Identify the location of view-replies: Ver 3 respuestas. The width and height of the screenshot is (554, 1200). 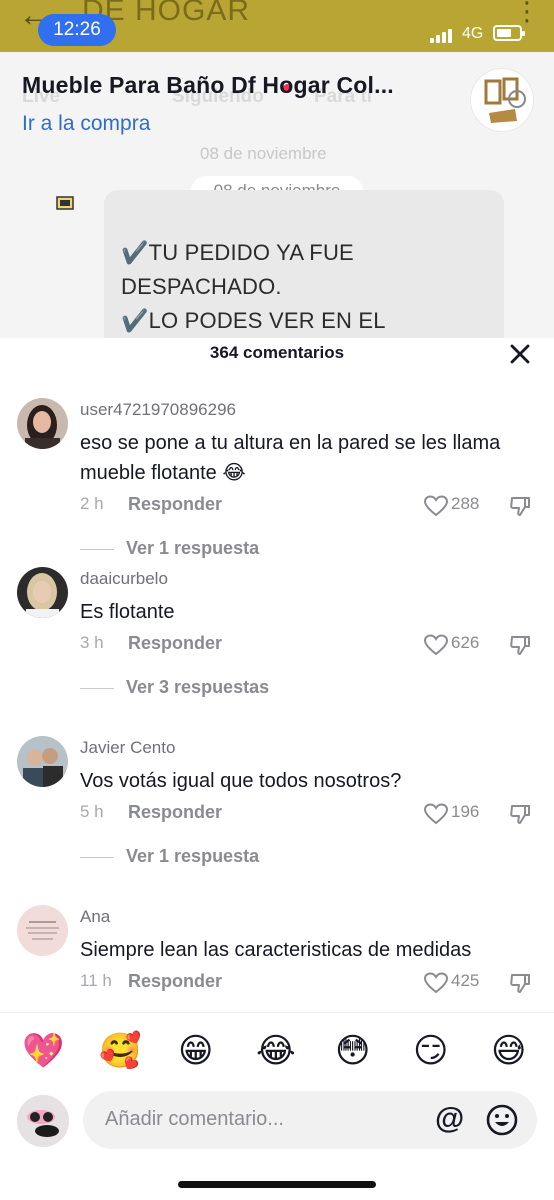
(174, 687).